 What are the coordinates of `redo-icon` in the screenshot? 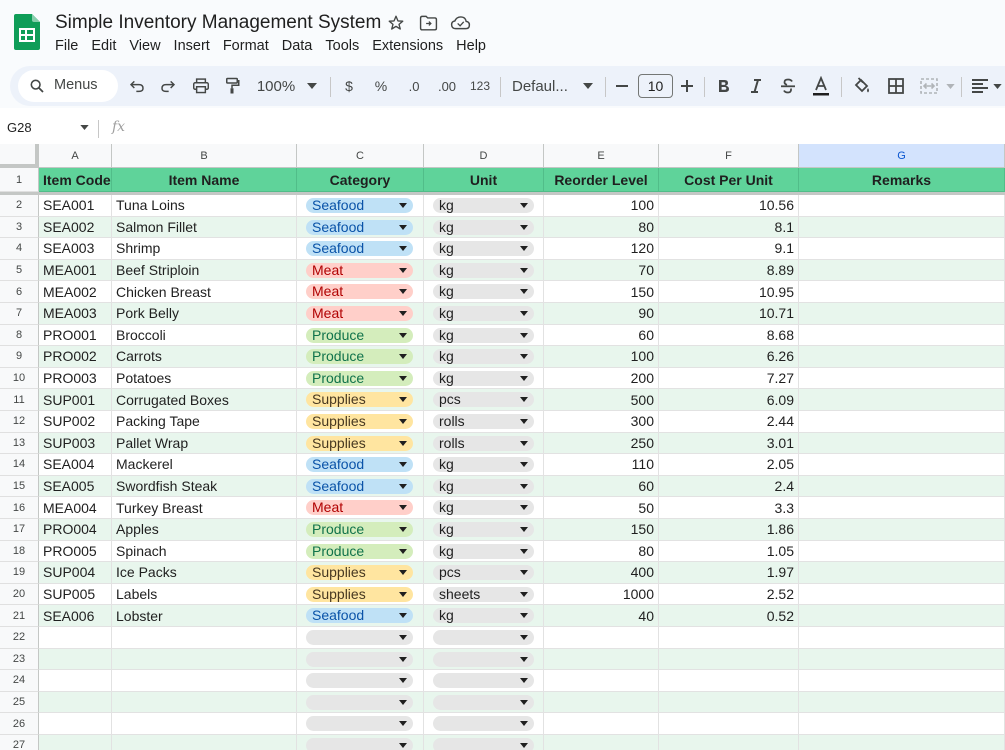 It's located at (168, 86).